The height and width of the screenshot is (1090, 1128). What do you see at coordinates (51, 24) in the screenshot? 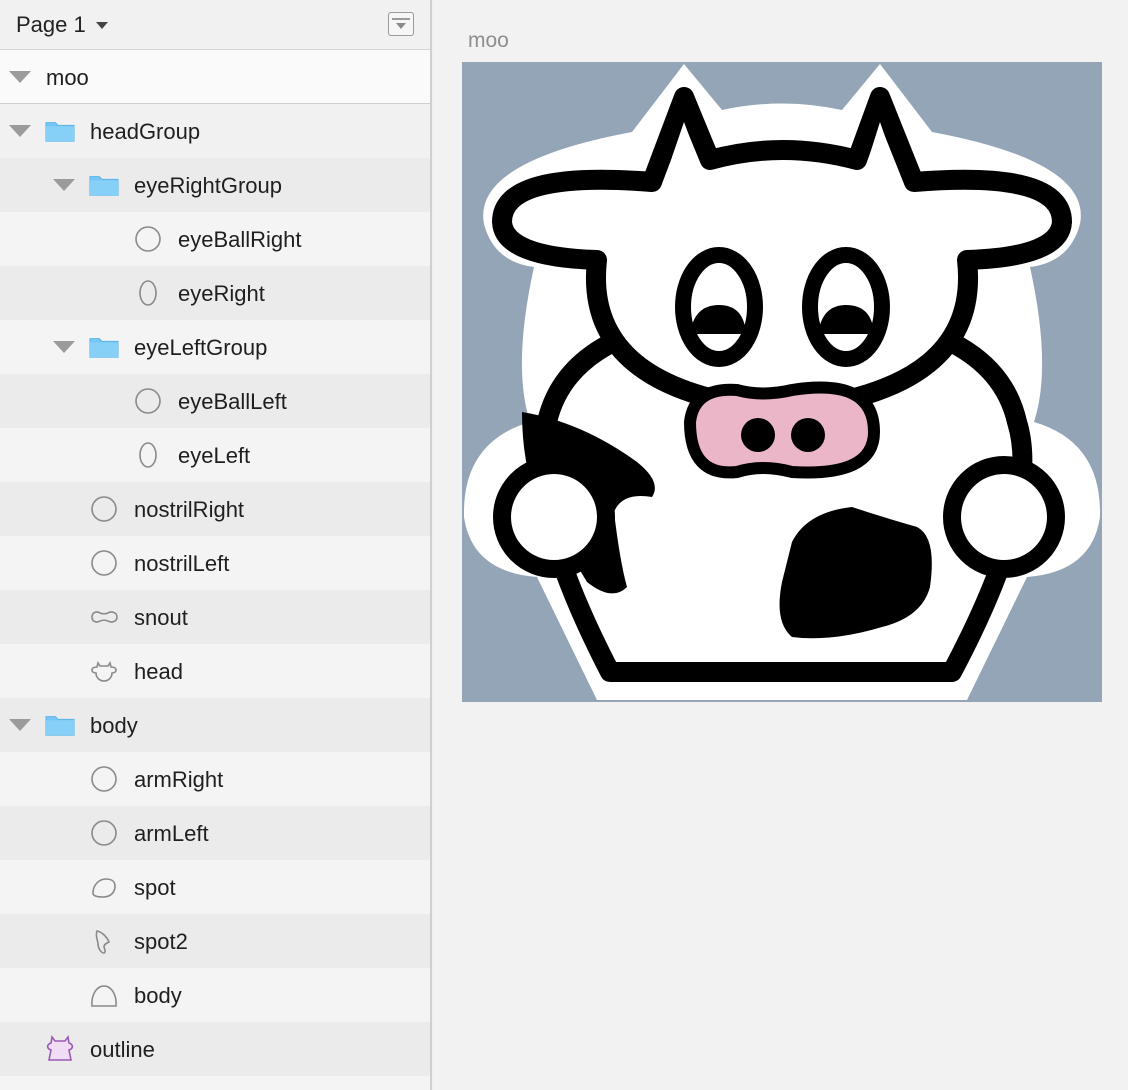
I see `page-name: Page 1` at bounding box center [51, 24].